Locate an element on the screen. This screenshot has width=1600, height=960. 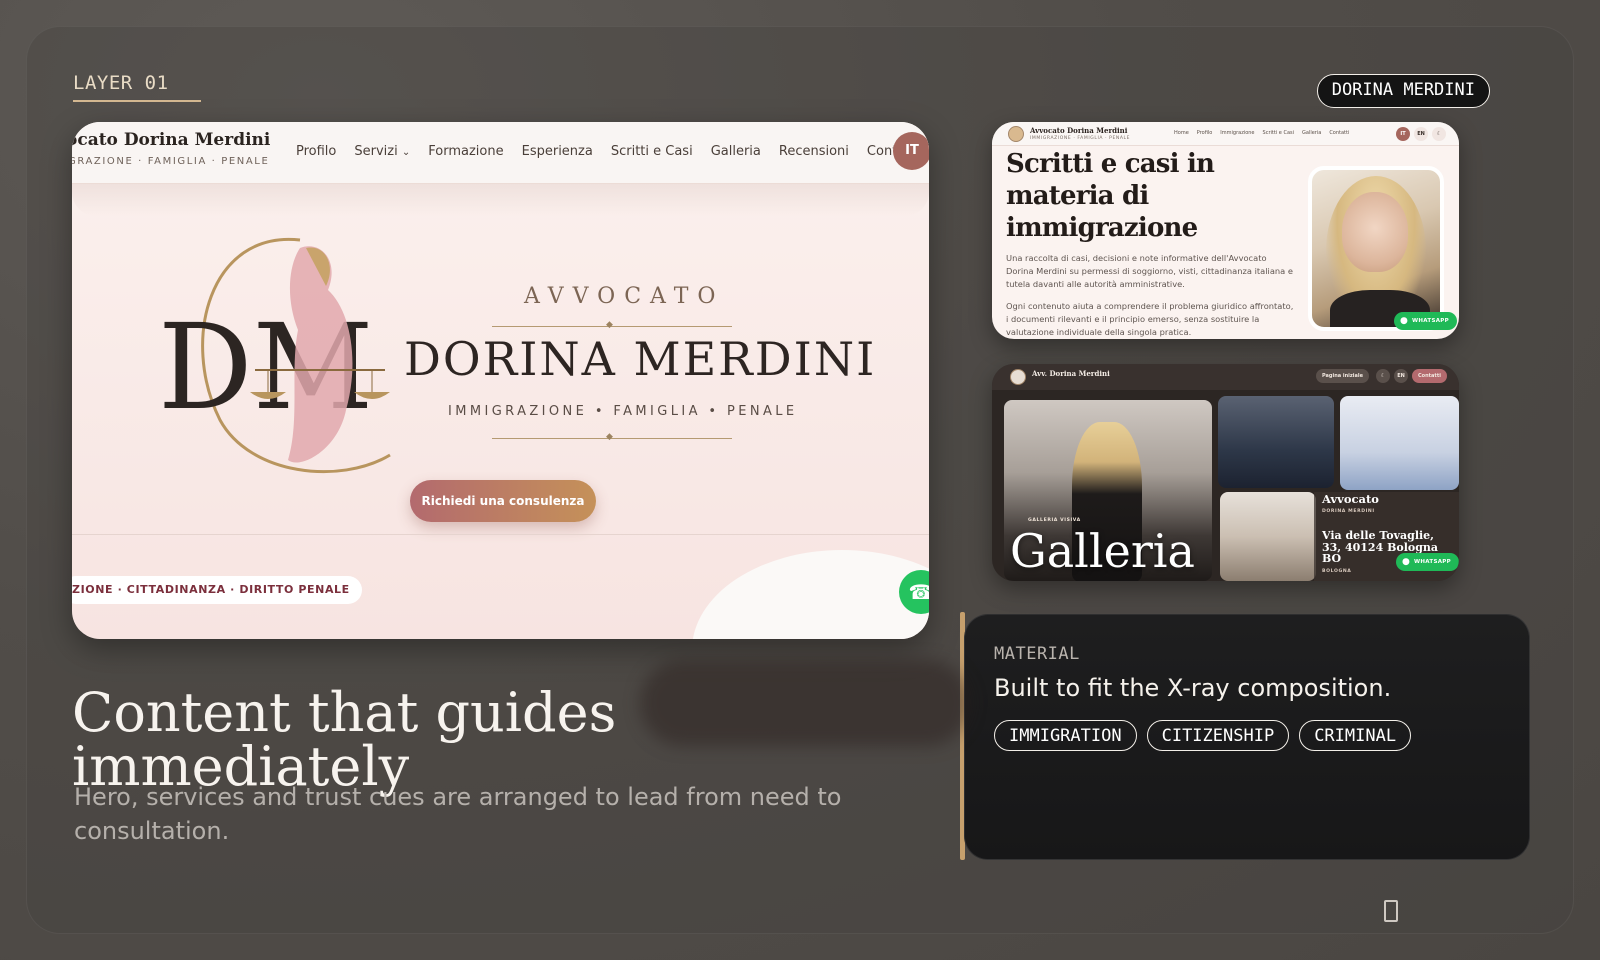
thumb2-home-button: Pagina iniziale is located at coordinates (1342, 376).